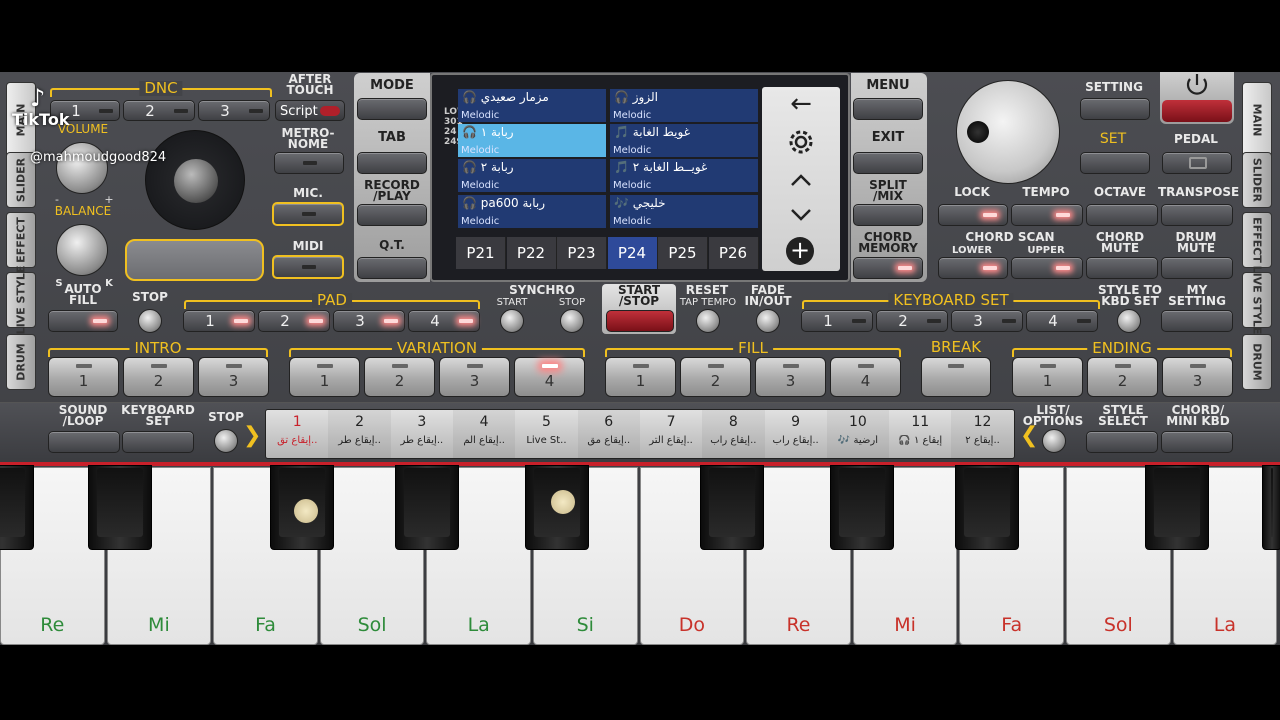  What do you see at coordinates (484, 434) in the screenshot?
I see `style-slot: 4 إيقاع الم..` at bounding box center [484, 434].